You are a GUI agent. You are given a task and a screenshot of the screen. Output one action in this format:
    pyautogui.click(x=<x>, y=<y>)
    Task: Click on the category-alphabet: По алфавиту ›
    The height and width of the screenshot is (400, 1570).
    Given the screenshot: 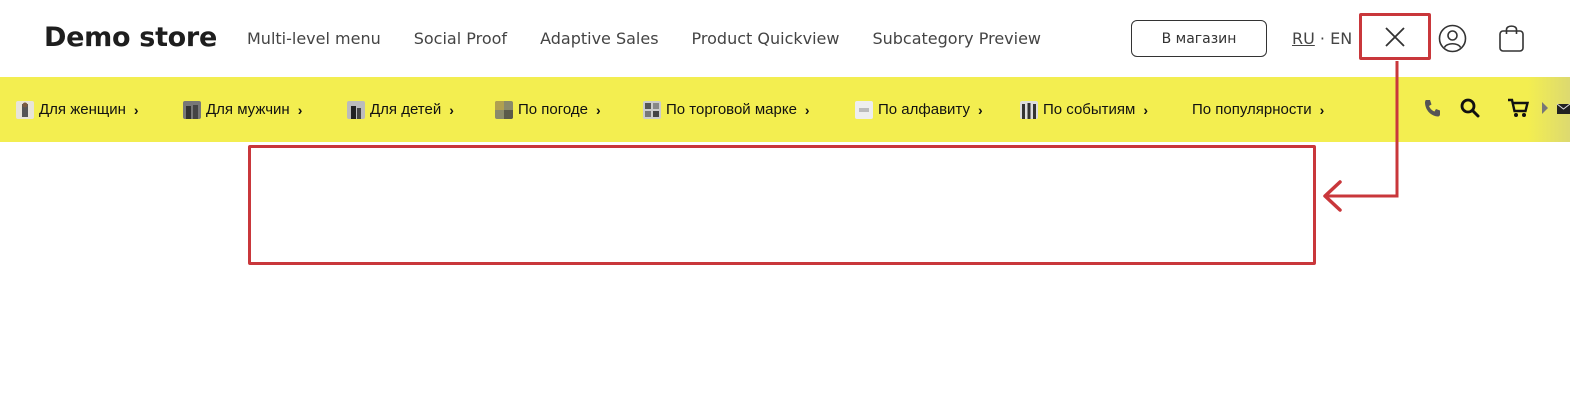 What is the action you would take?
    pyautogui.click(x=919, y=109)
    